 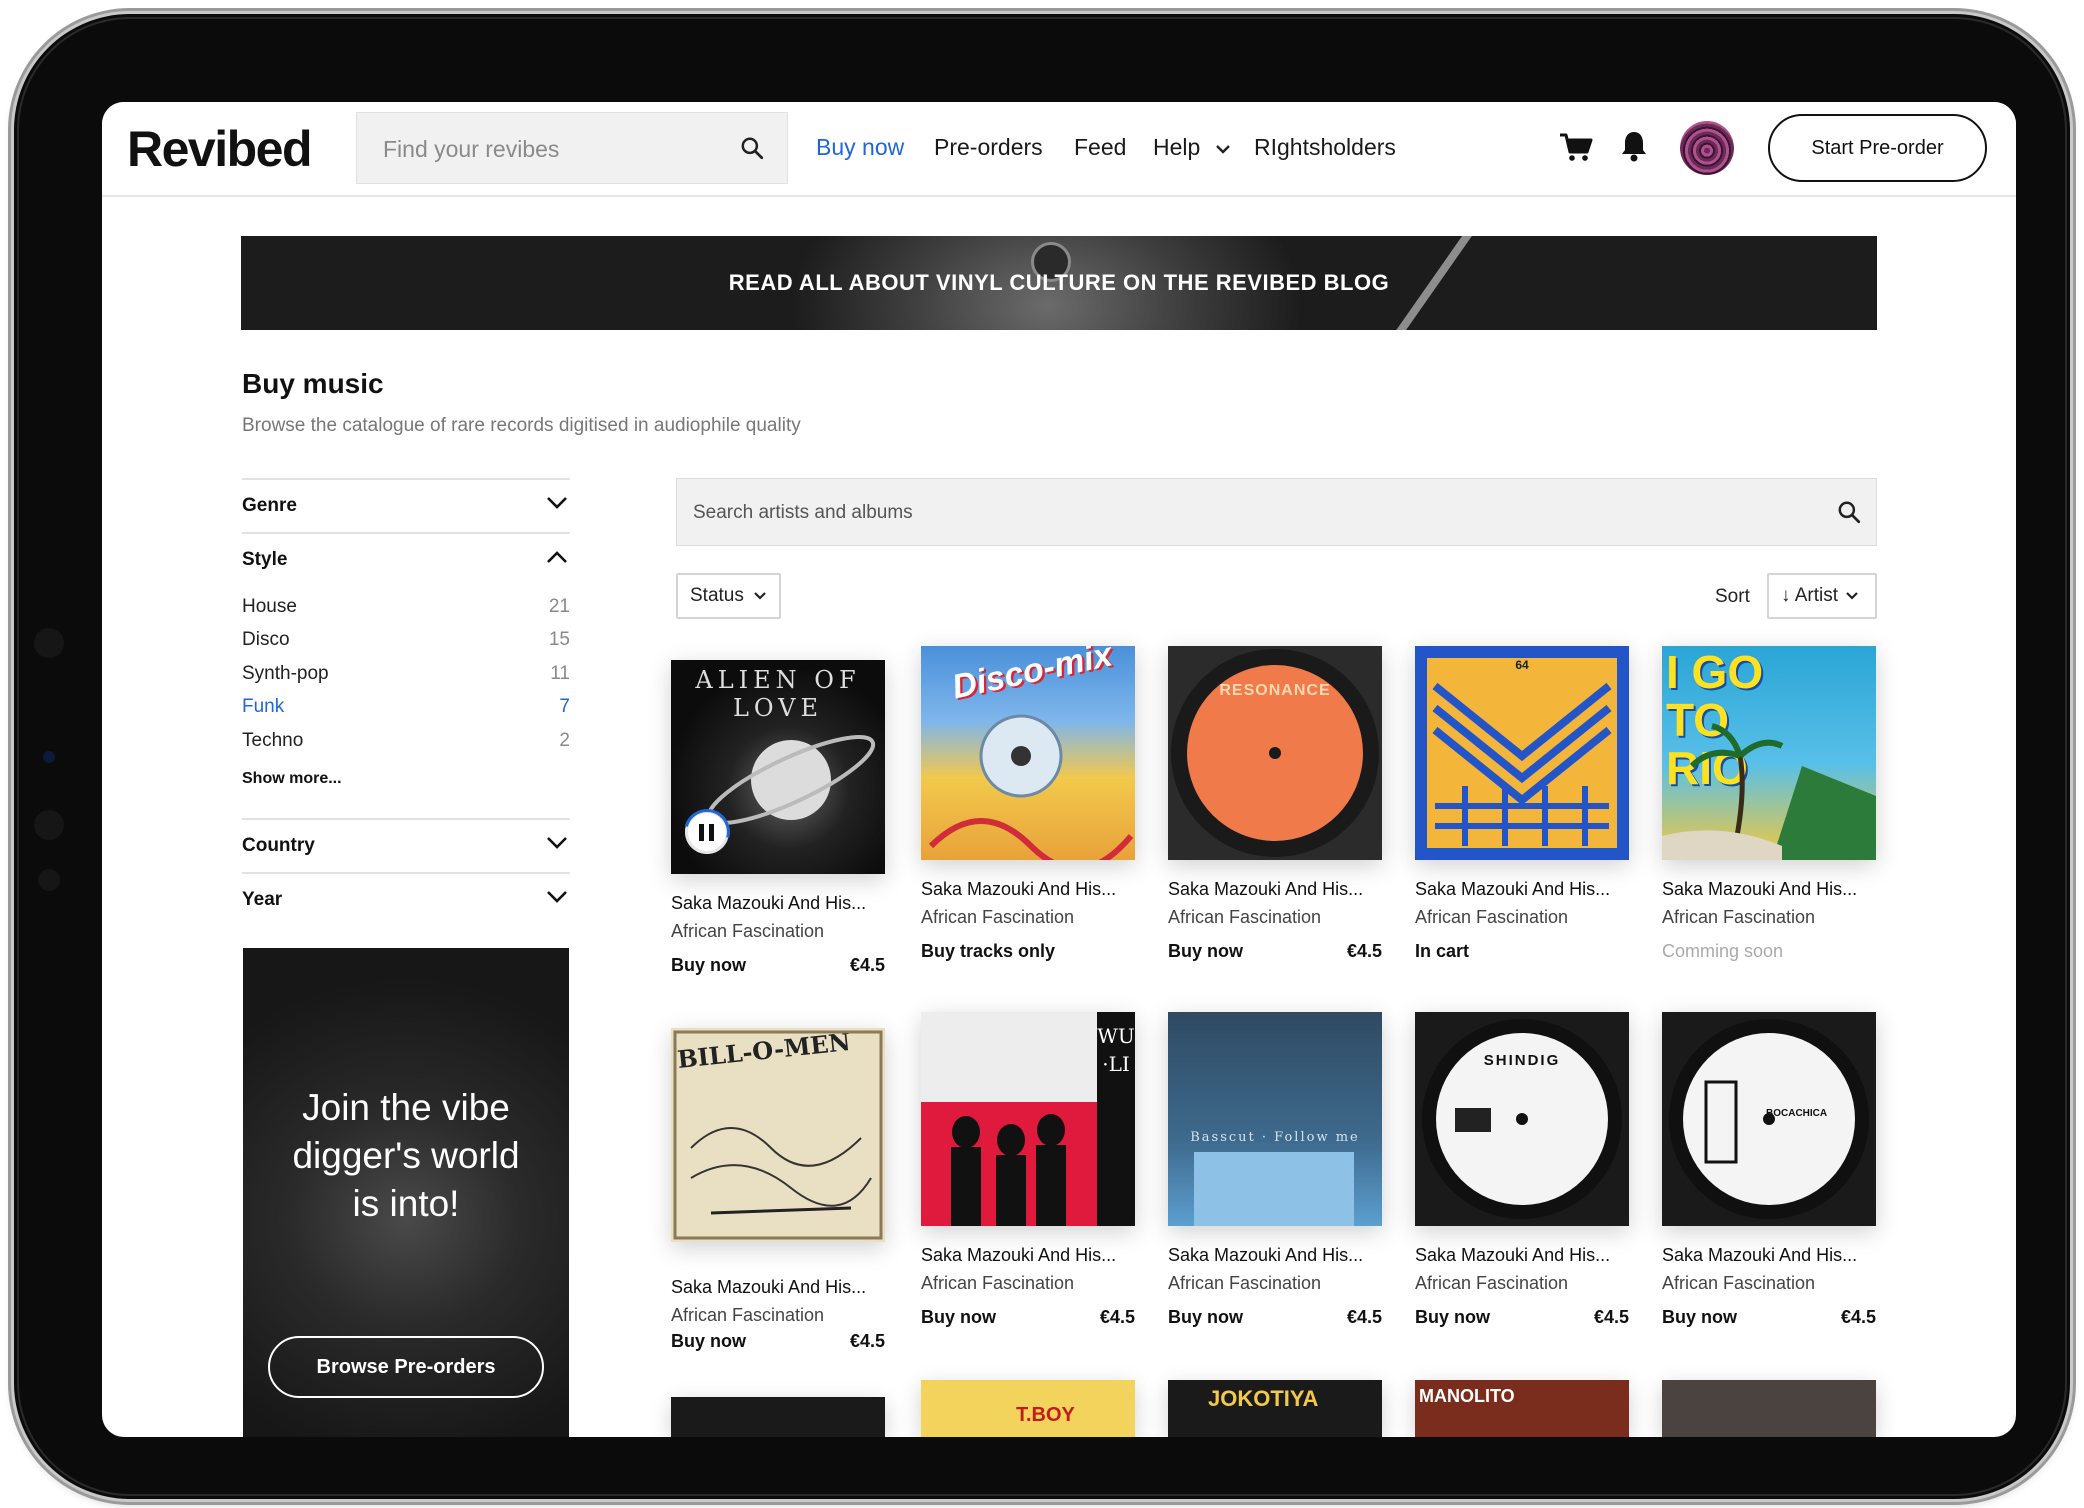 What do you see at coordinates (553, 149) in the screenshot?
I see `global-search-input` at bounding box center [553, 149].